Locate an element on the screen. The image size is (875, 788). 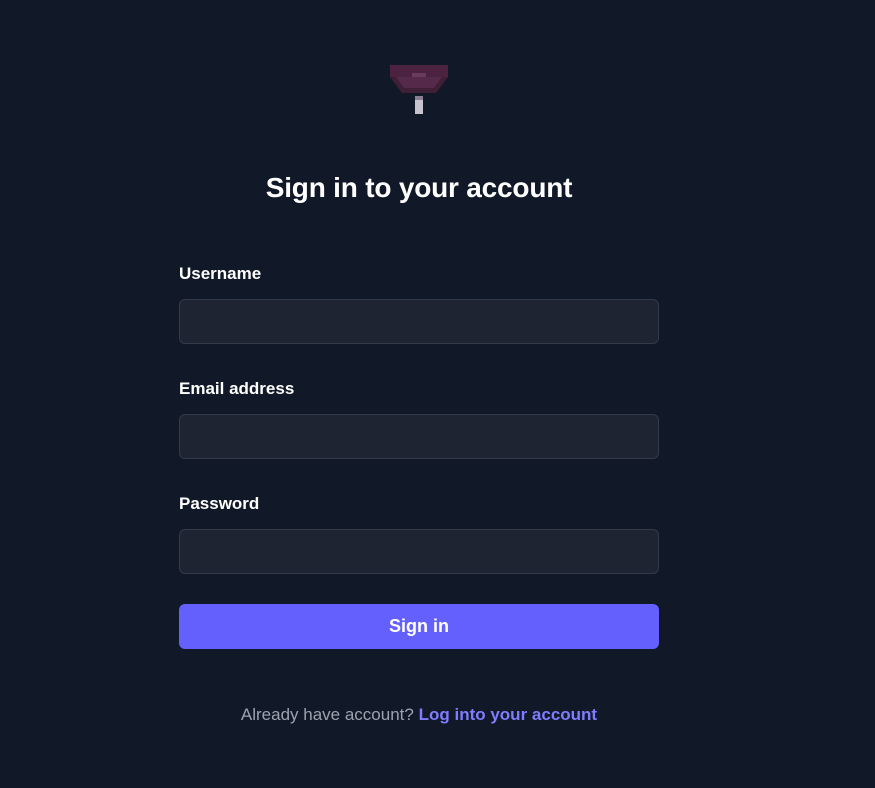
page-title: Sign in to your account is located at coordinates (419, 187).